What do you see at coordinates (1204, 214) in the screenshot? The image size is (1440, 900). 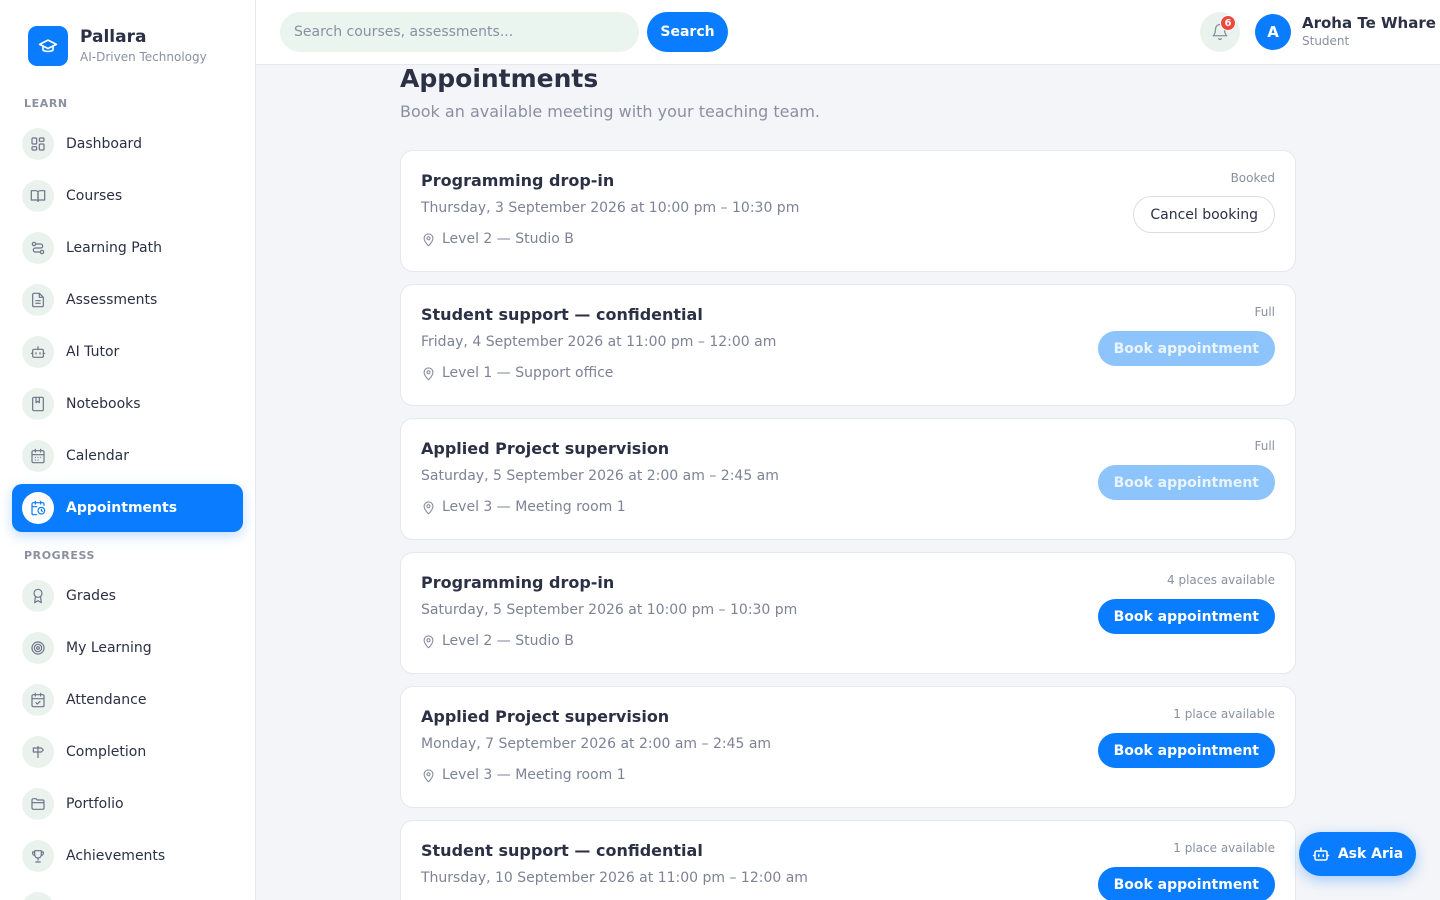 I see `cancel-booking-button: Cancel booking` at bounding box center [1204, 214].